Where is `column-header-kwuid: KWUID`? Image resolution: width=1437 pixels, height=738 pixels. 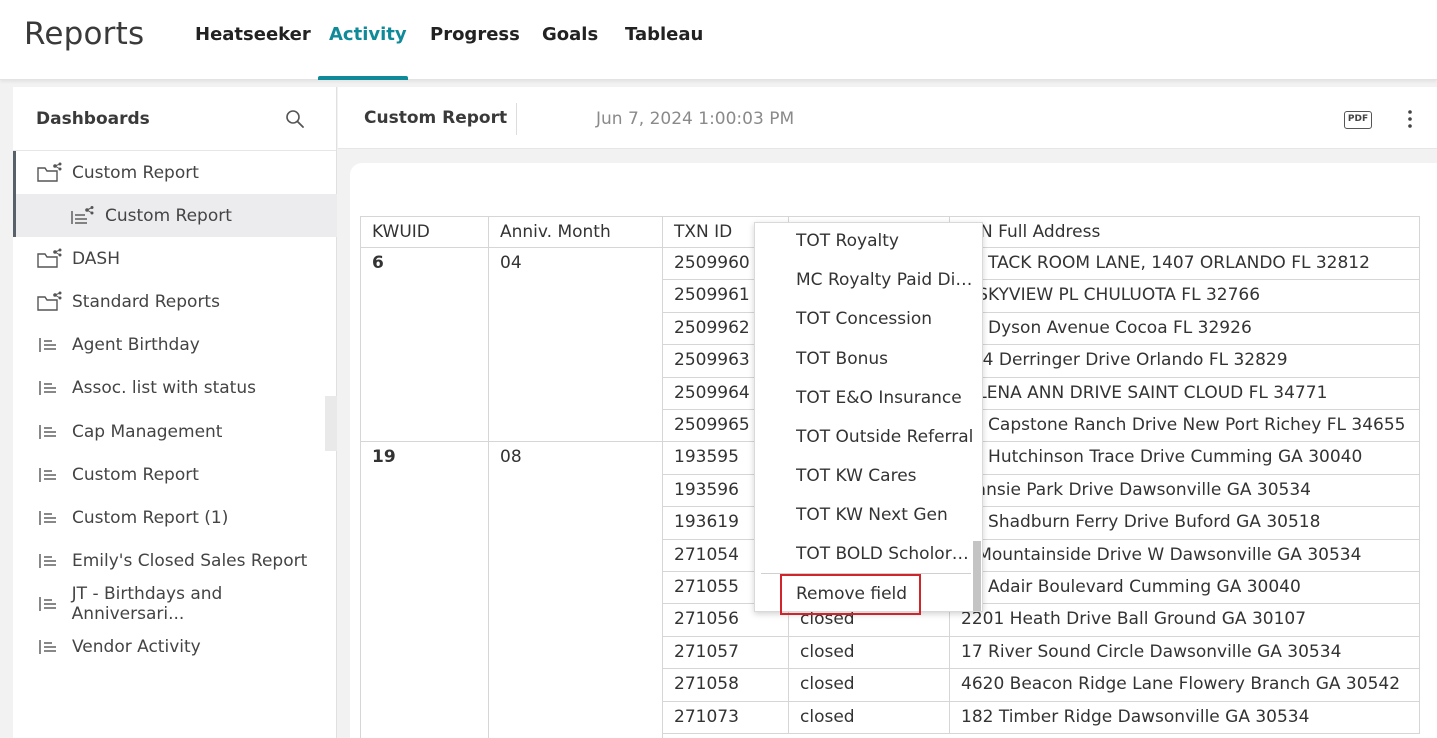
column-header-kwuid: KWUID is located at coordinates (424, 232).